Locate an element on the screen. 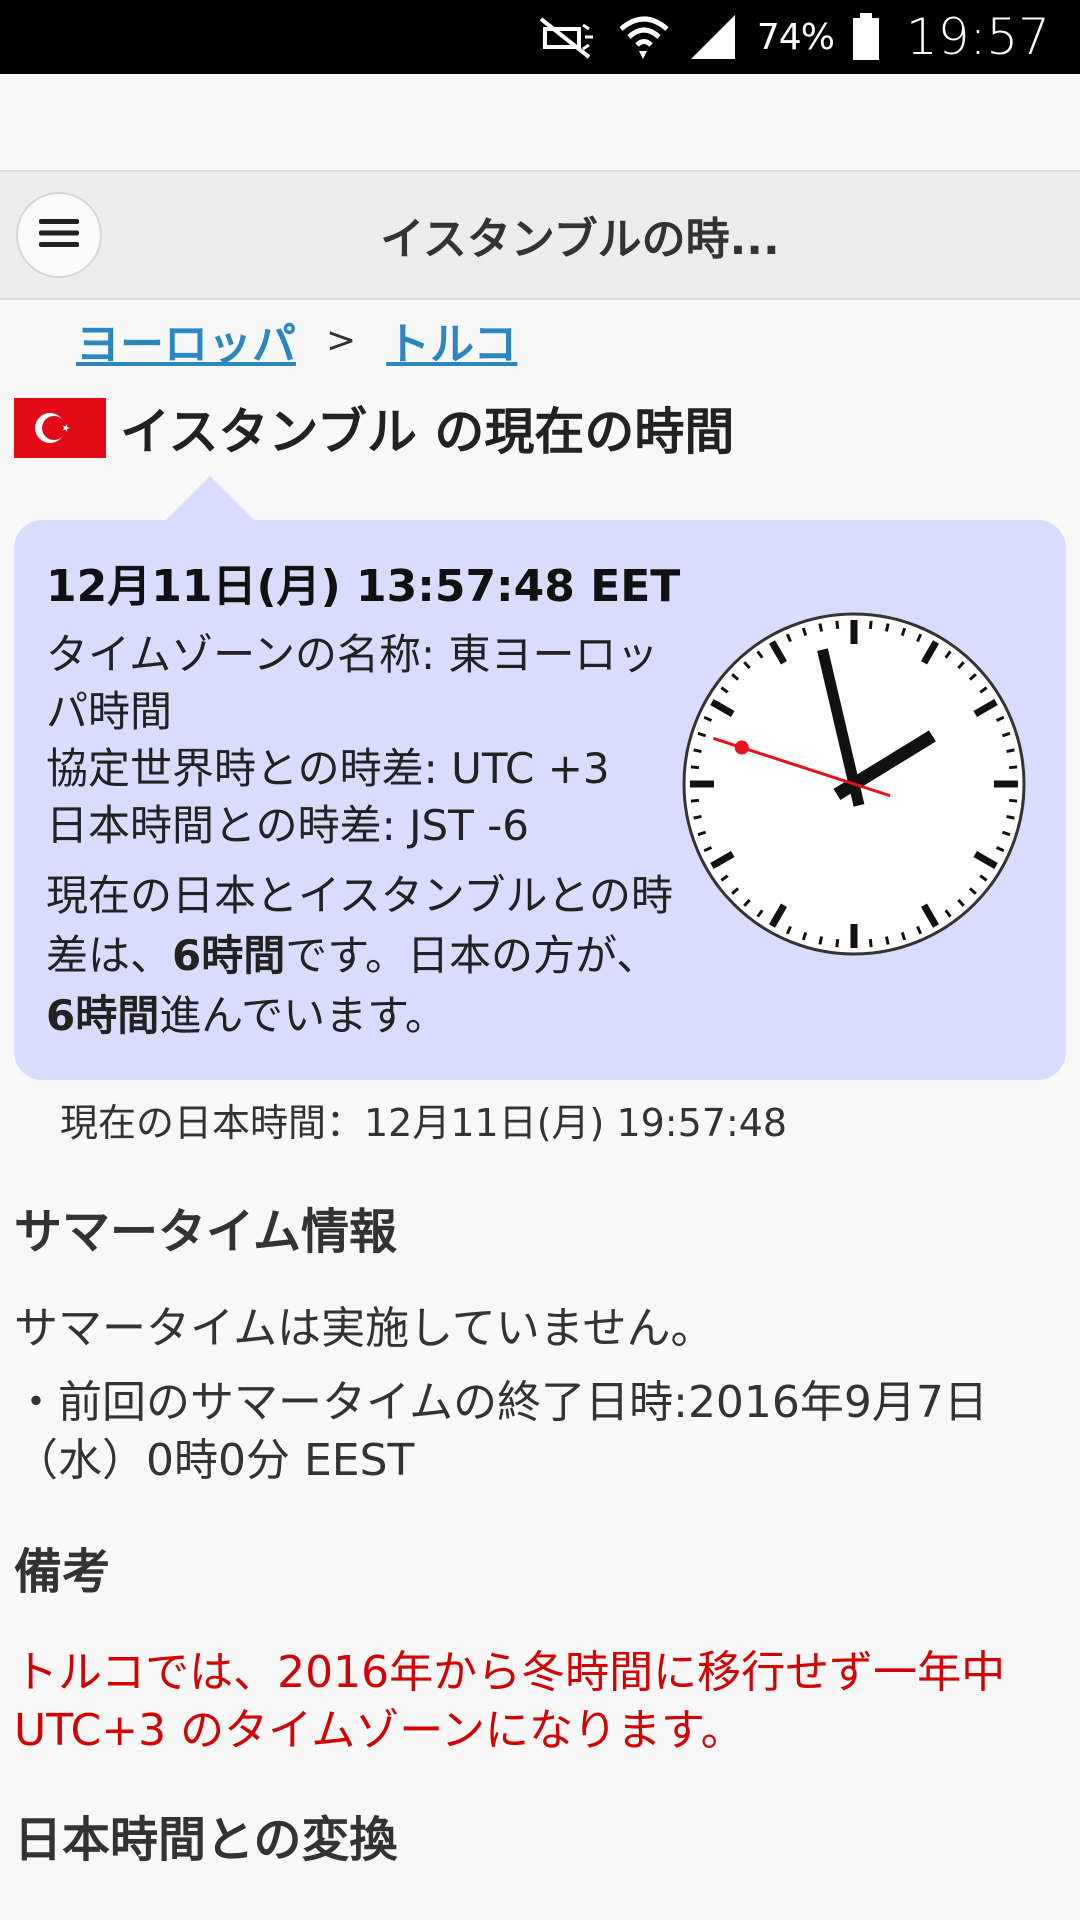  conversion-heading: 日本時間との変換 is located at coordinates (206, 1840).